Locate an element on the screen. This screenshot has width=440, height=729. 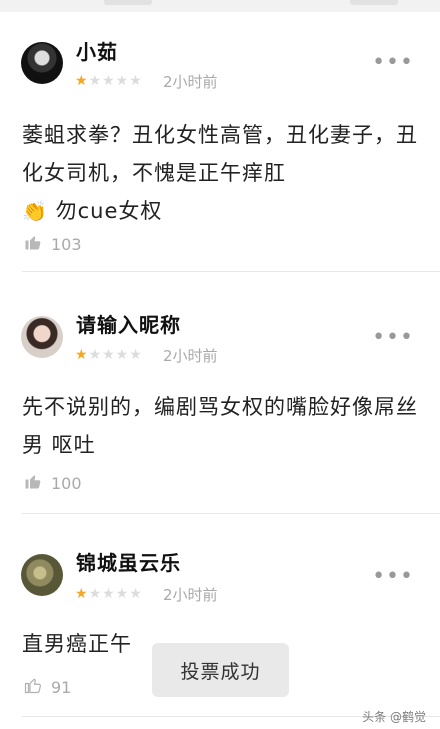
avatar is located at coordinates (42, 575).